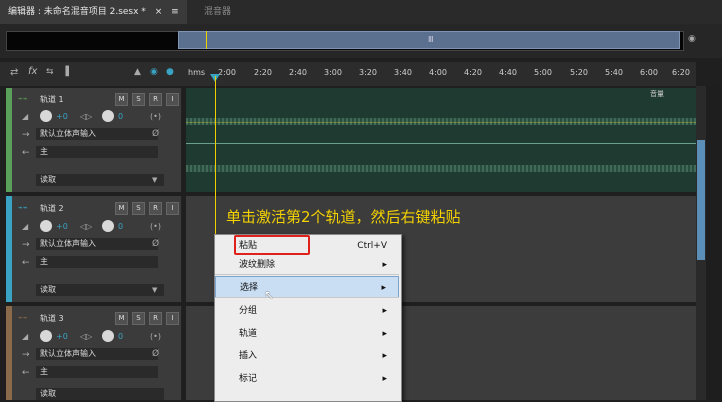 The width and height of the screenshot is (722, 402). What do you see at coordinates (120, 336) in the screenshot?
I see `track-3-pan-value: 0` at bounding box center [120, 336].